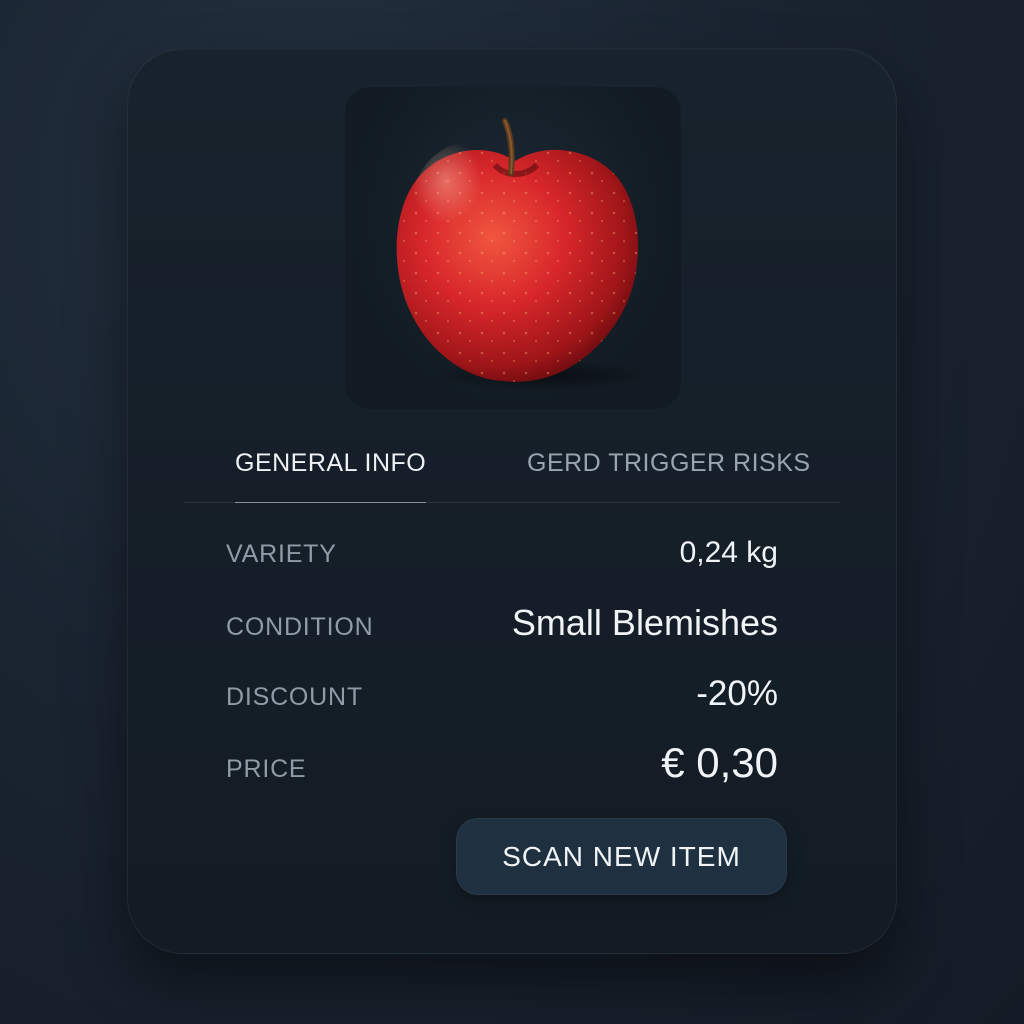 This screenshot has height=1024, width=1024. What do you see at coordinates (621, 856) in the screenshot?
I see `scan-new-item-button: SCAN NEW ITEM` at bounding box center [621, 856].